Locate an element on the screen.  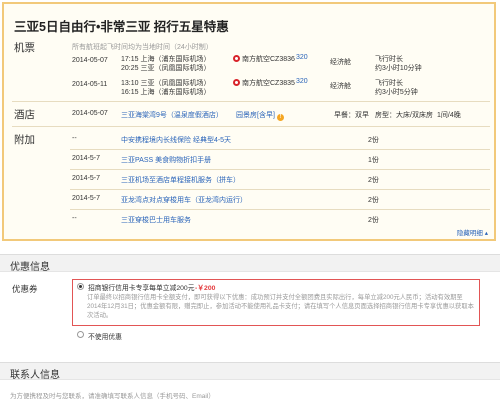
hotel-checkin-date: 2014-05-07 is located at coordinates (90, 113).